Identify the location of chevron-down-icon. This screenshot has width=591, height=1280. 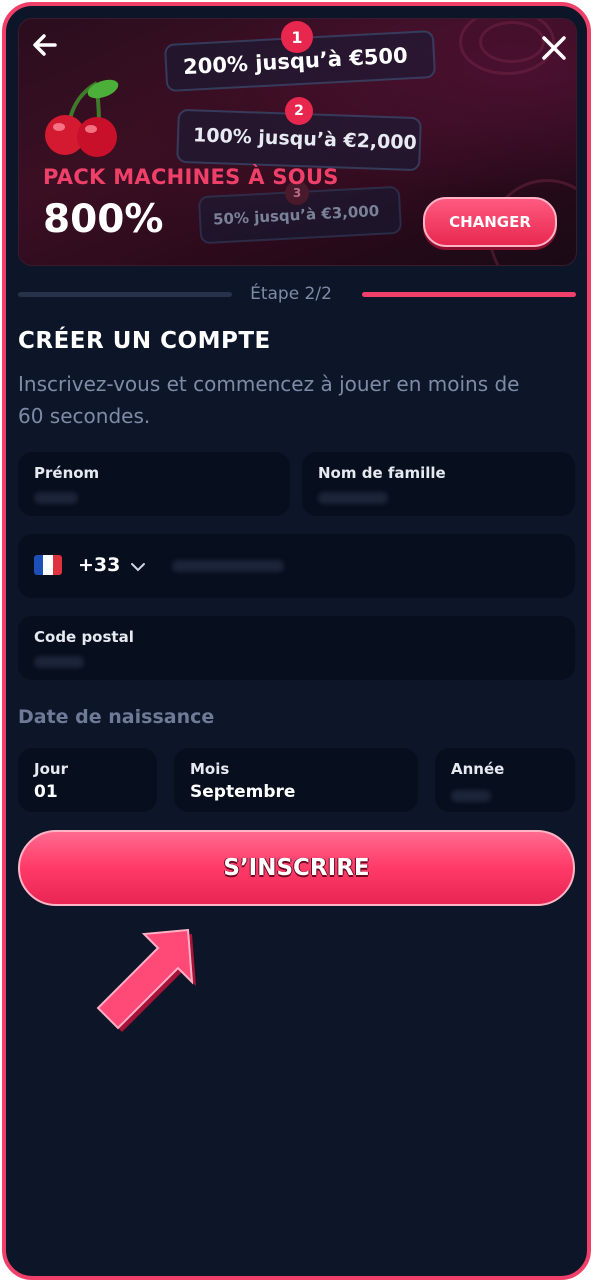
(138, 567).